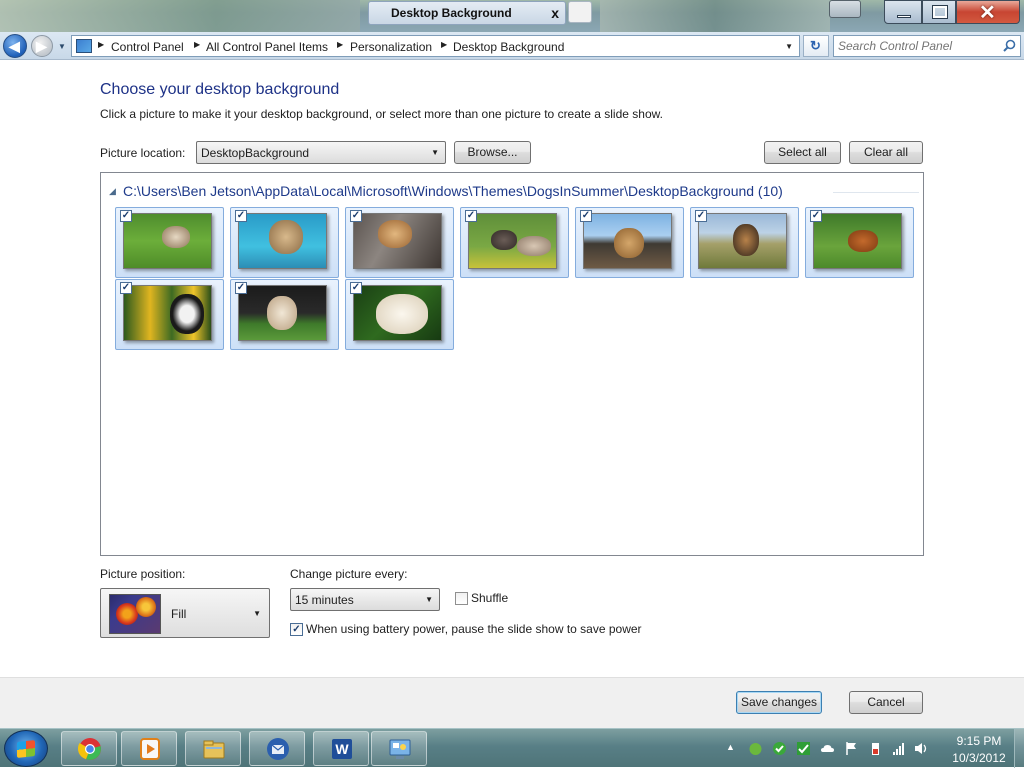  Describe the element at coordinates (296, 629) in the screenshot. I see `battery-pause-checkbox: ✓` at that location.